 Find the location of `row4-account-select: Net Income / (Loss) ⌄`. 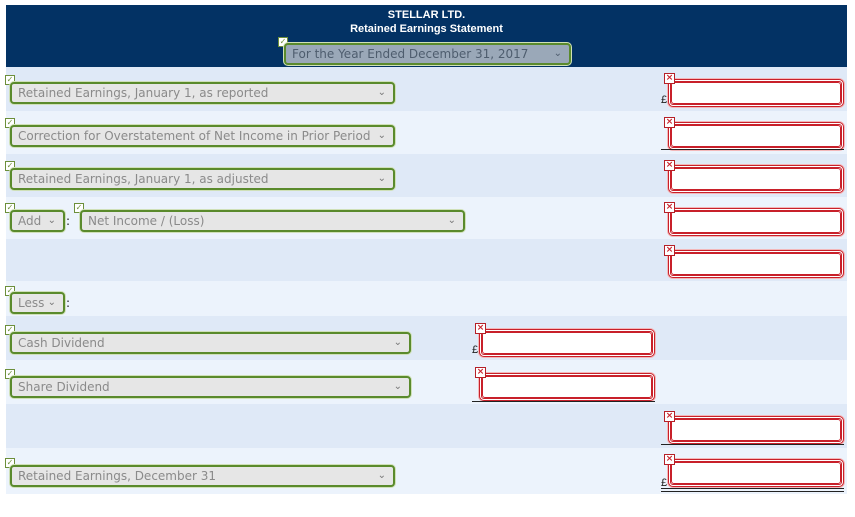

row4-account-select: Net Income / (Loss) ⌄ is located at coordinates (272, 221).